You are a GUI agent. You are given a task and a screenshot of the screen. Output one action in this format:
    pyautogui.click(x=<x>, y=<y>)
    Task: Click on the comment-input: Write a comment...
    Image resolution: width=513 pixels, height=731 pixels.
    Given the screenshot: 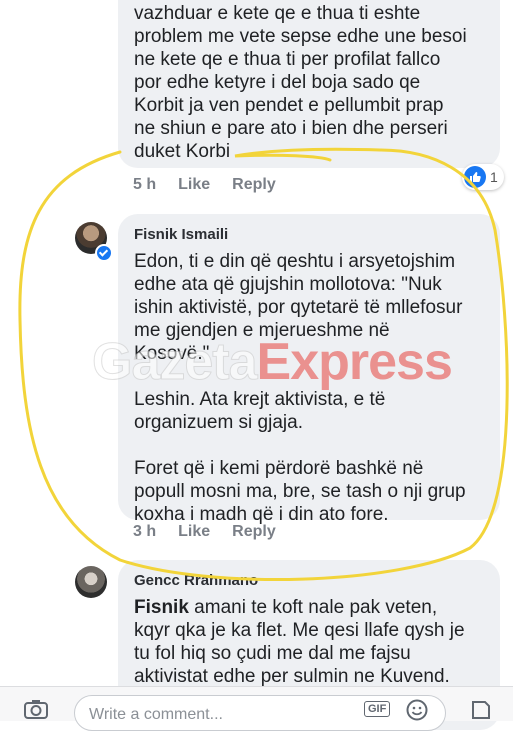 What is the action you would take?
    pyautogui.click(x=260, y=713)
    